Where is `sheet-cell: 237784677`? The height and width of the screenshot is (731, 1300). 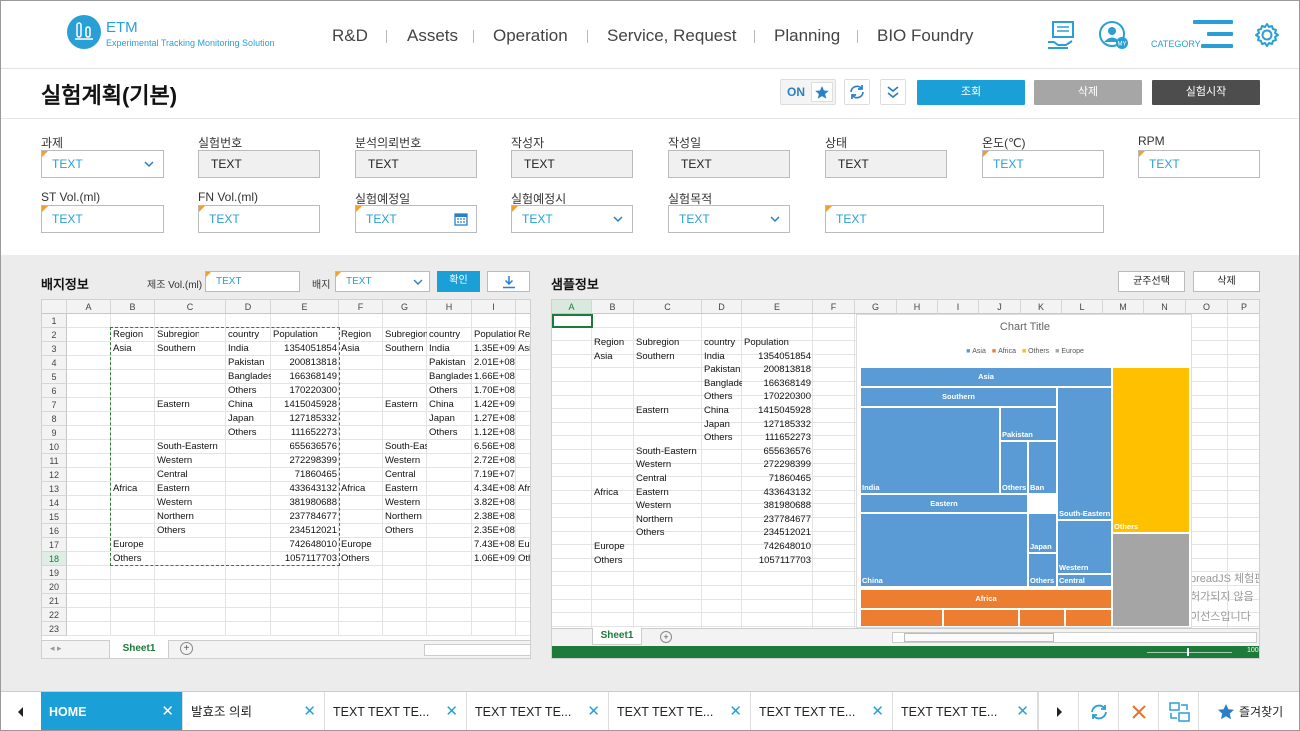 sheet-cell: 237784677 is located at coordinates (777, 520).